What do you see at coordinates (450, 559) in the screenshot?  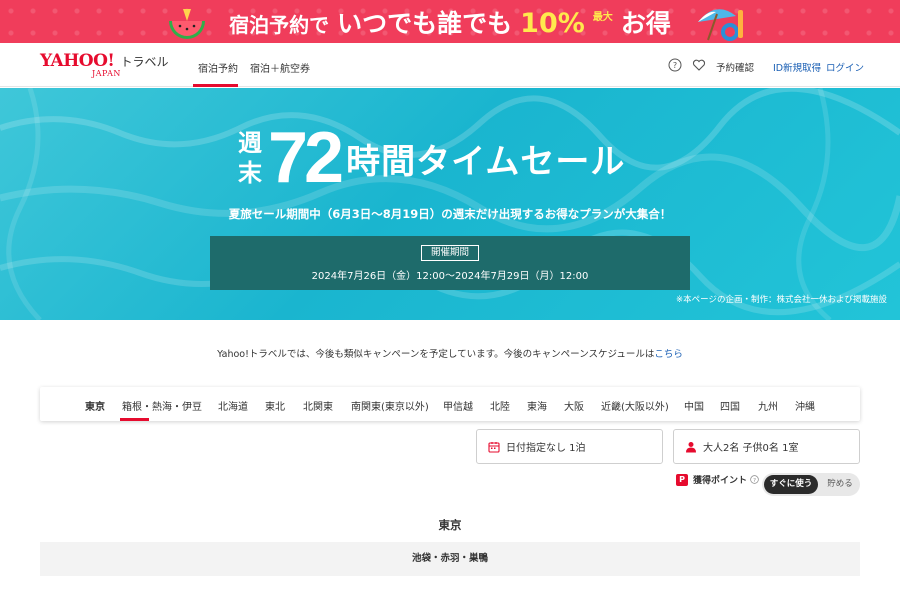 I see `area-list-item: 池袋・赤羽・巣鴨` at bounding box center [450, 559].